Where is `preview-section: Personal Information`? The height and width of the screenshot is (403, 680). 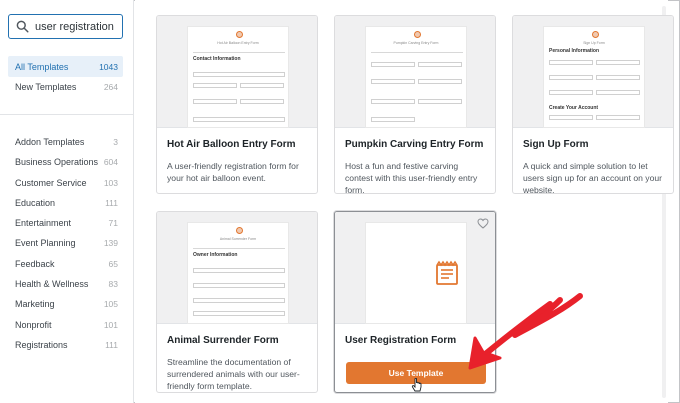 preview-section: Personal Information is located at coordinates (574, 51).